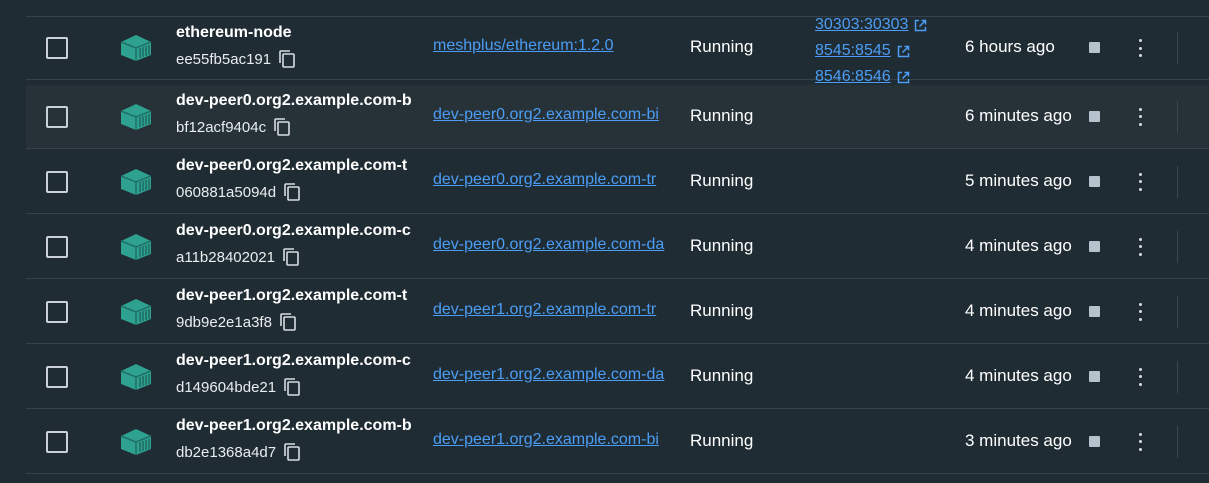  I want to click on image-link: dev-peer1.org2.example.com-bi, so click(555, 440).